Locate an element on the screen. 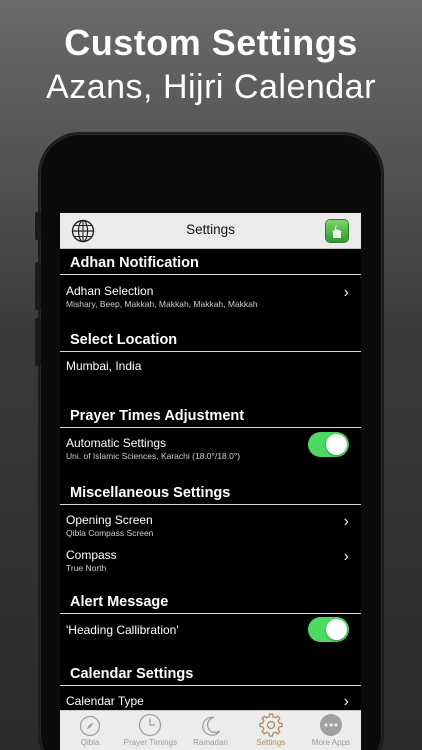 This screenshot has height=750, width=422. tab-label: Ramadan is located at coordinates (210, 742).